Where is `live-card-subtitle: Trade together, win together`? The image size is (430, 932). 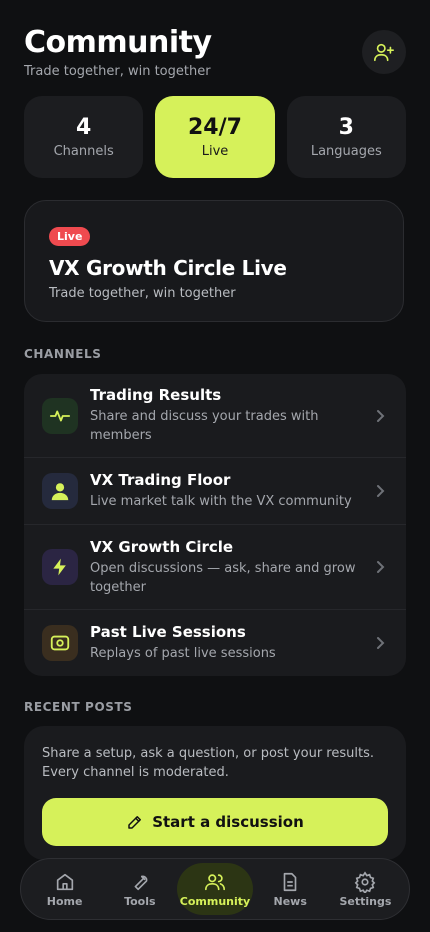
live-card-subtitle: Trade together, win together is located at coordinates (142, 293).